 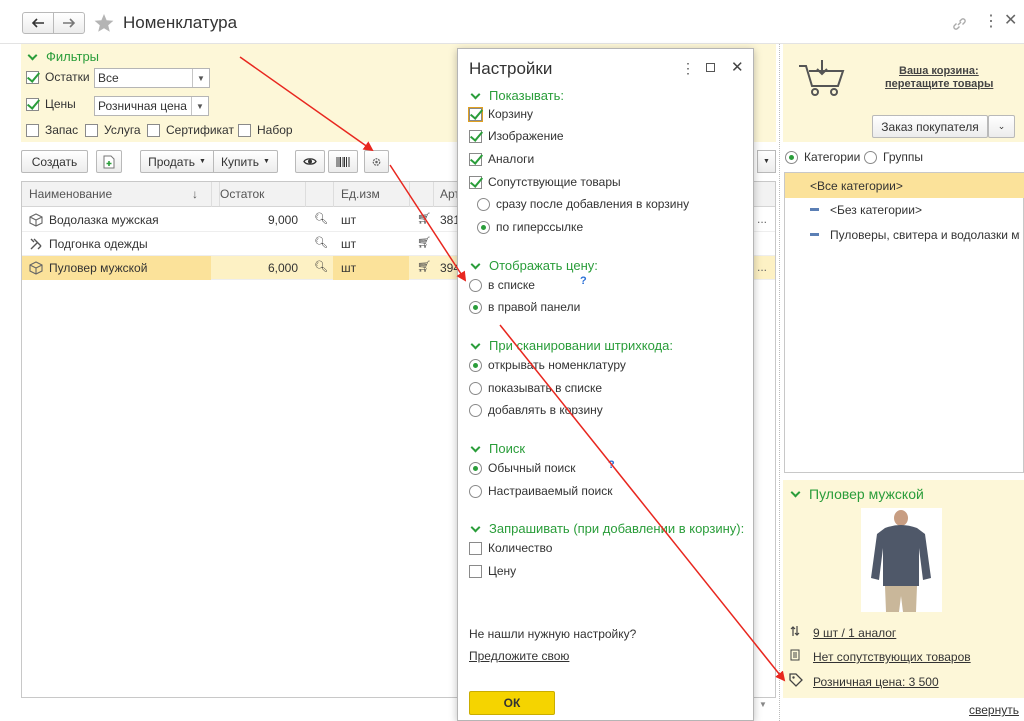 What do you see at coordinates (854, 633) in the screenshot?
I see `analogs-link: 9 шт / 1 аналог` at bounding box center [854, 633].